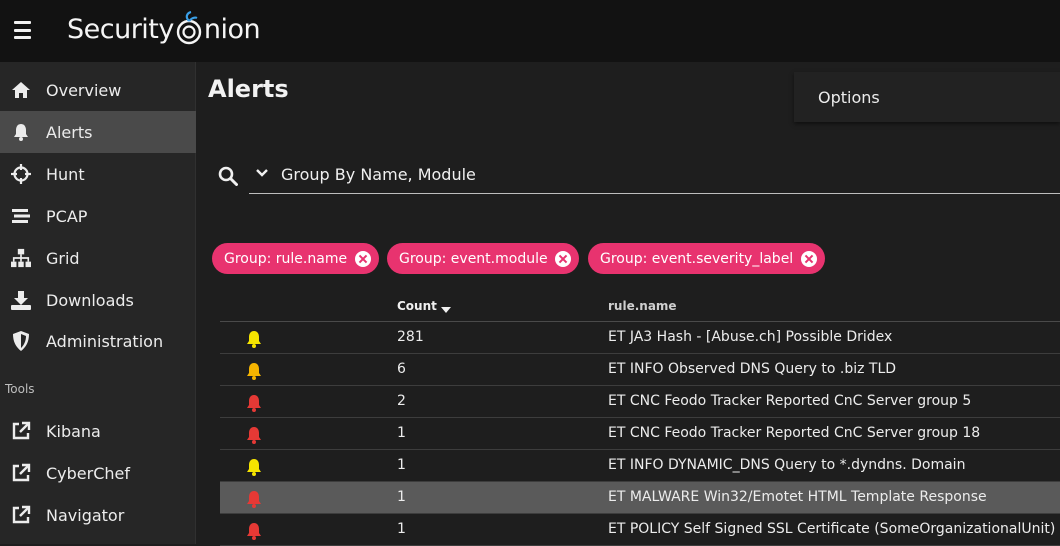 The height and width of the screenshot is (546, 1060). Describe the element at coordinates (90, 300) in the screenshot. I see `sidebar-item-label: Downloads` at that location.